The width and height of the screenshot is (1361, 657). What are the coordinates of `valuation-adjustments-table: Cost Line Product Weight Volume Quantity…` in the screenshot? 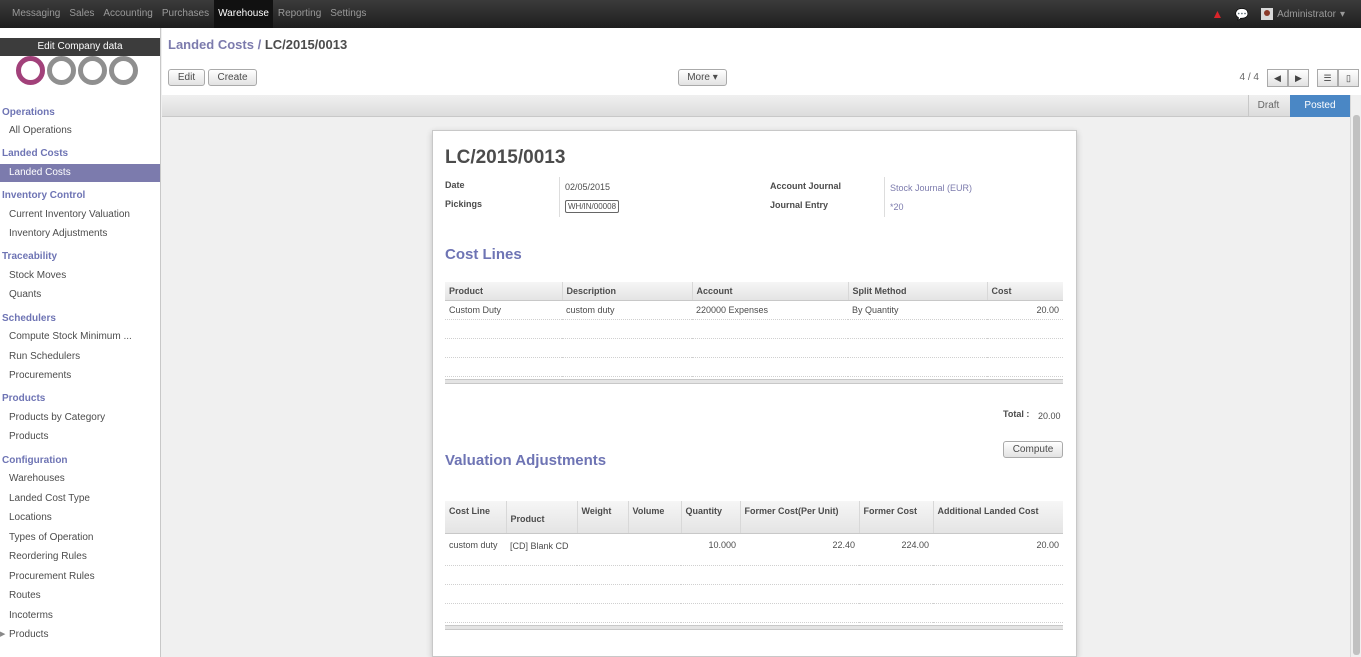 It's located at (754, 562).